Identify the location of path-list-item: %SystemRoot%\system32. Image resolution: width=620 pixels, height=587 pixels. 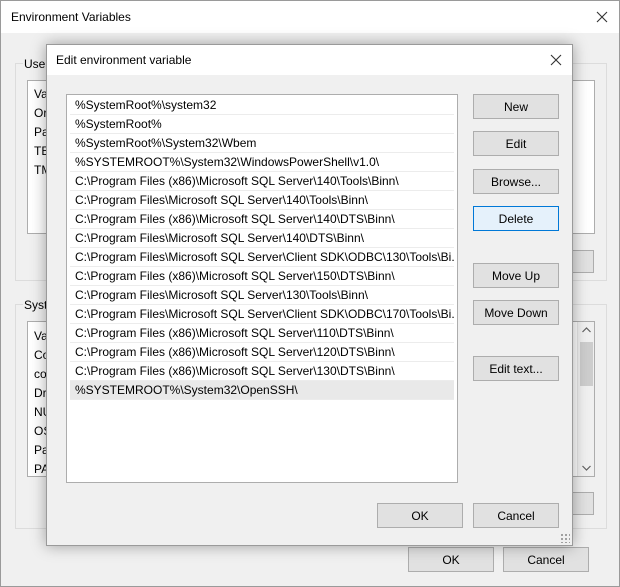
(262, 105).